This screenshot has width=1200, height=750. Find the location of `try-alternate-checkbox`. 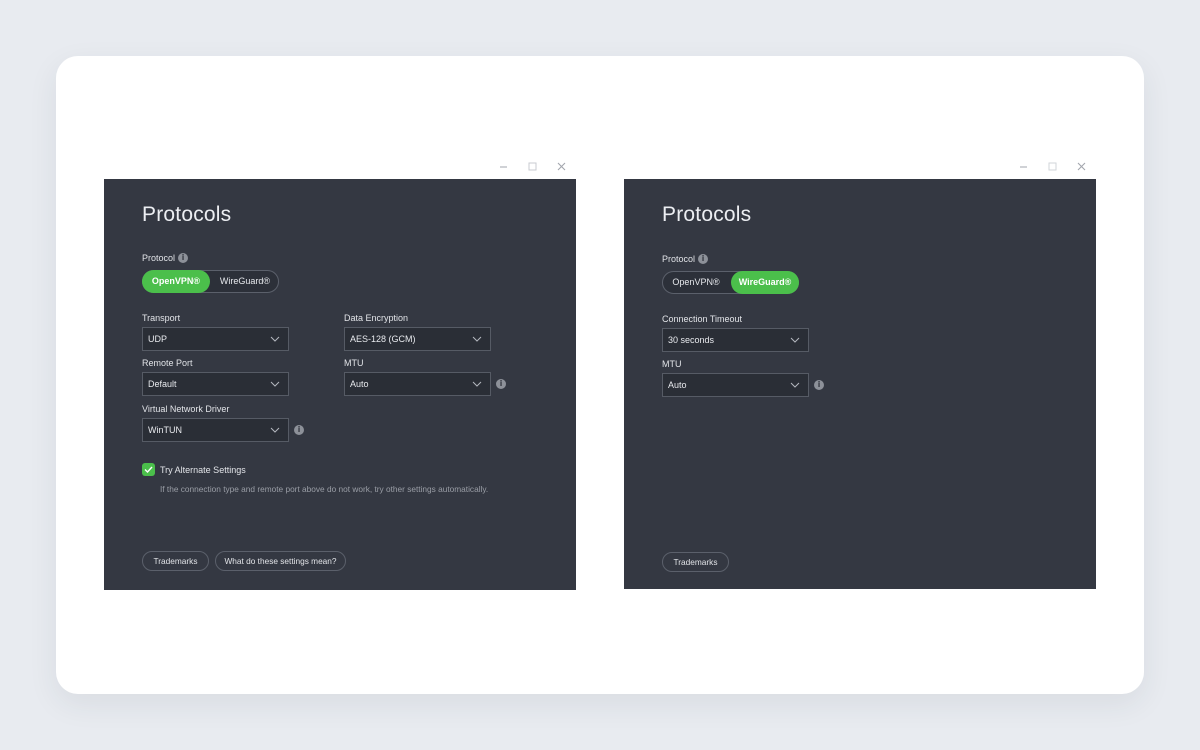

try-alternate-checkbox is located at coordinates (148, 469).